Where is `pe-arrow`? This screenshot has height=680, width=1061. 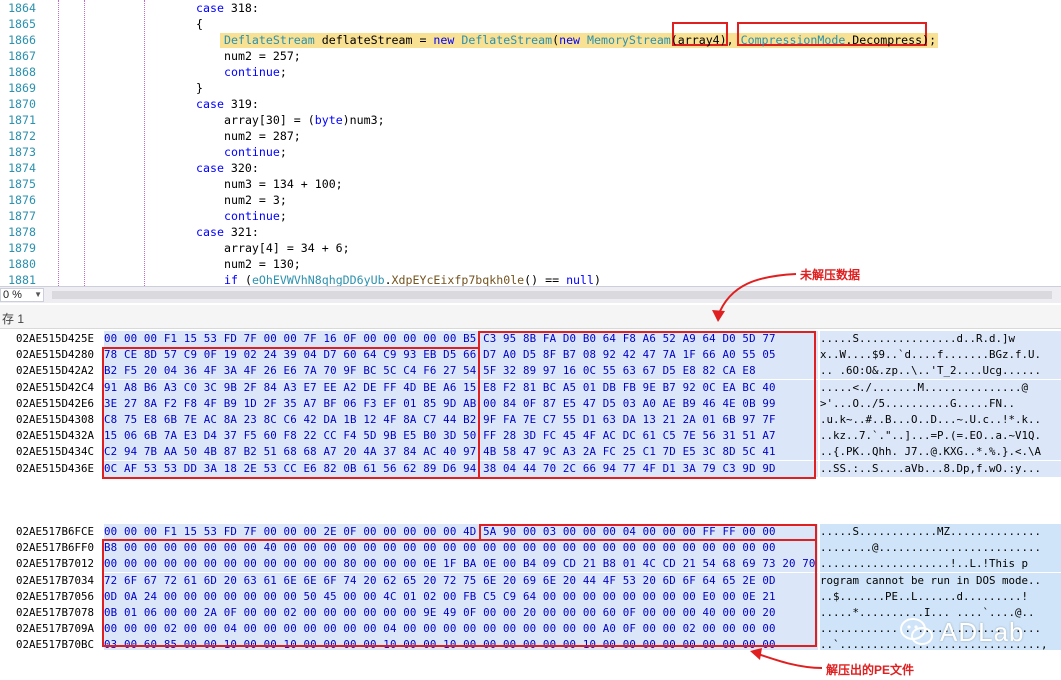
pe-arrow is located at coordinates (786, 658).